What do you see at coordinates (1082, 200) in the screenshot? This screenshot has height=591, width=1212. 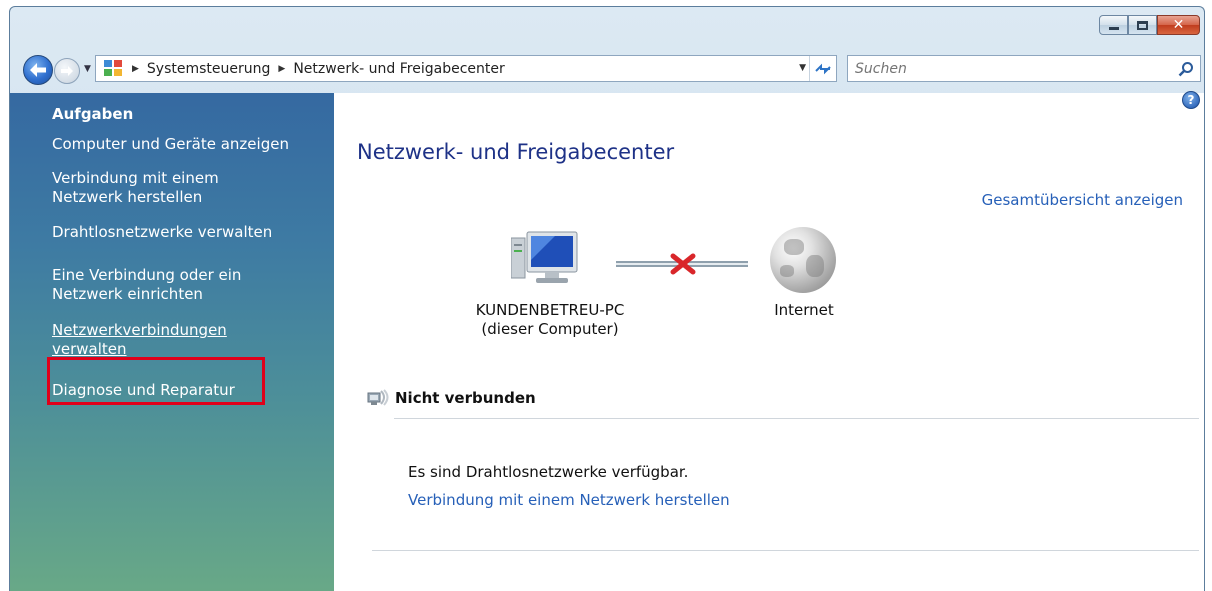 I see `full-map-link: Gesamtübersicht anzeigen` at bounding box center [1082, 200].